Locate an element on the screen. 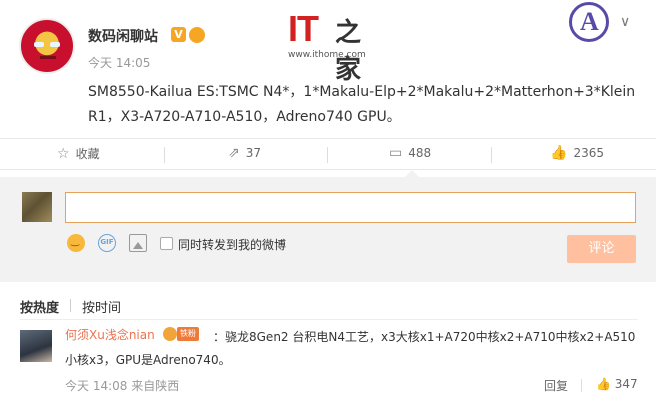 This screenshot has width=656, height=403. sort-by-hot-tab: 按热度 is located at coordinates (39, 306).